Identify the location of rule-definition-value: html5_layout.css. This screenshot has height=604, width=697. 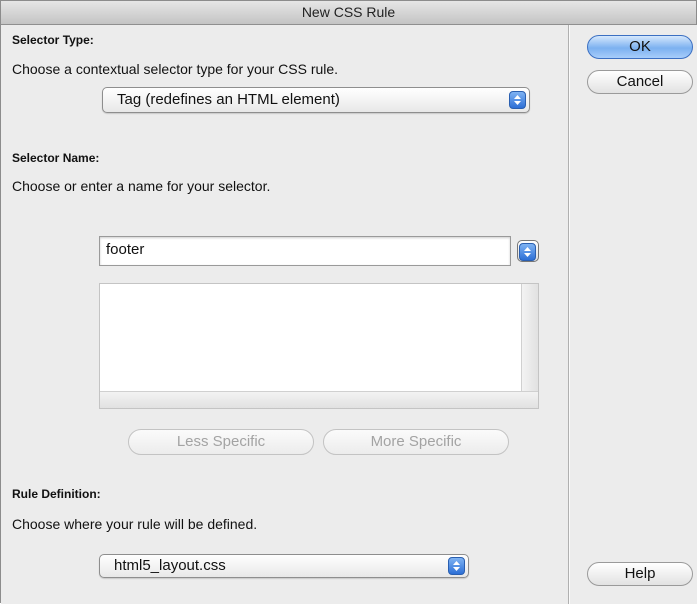
(170, 565).